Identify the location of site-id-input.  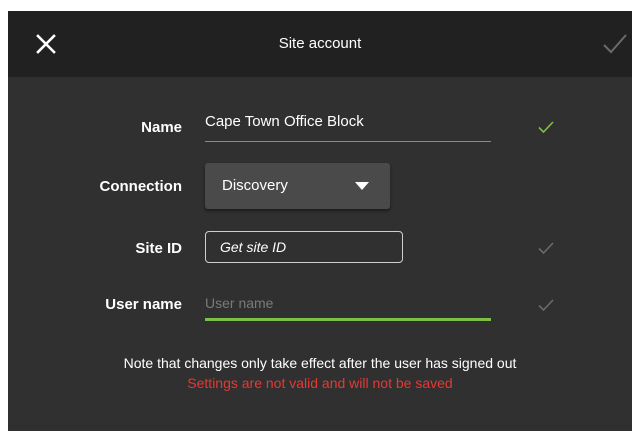
(304, 247).